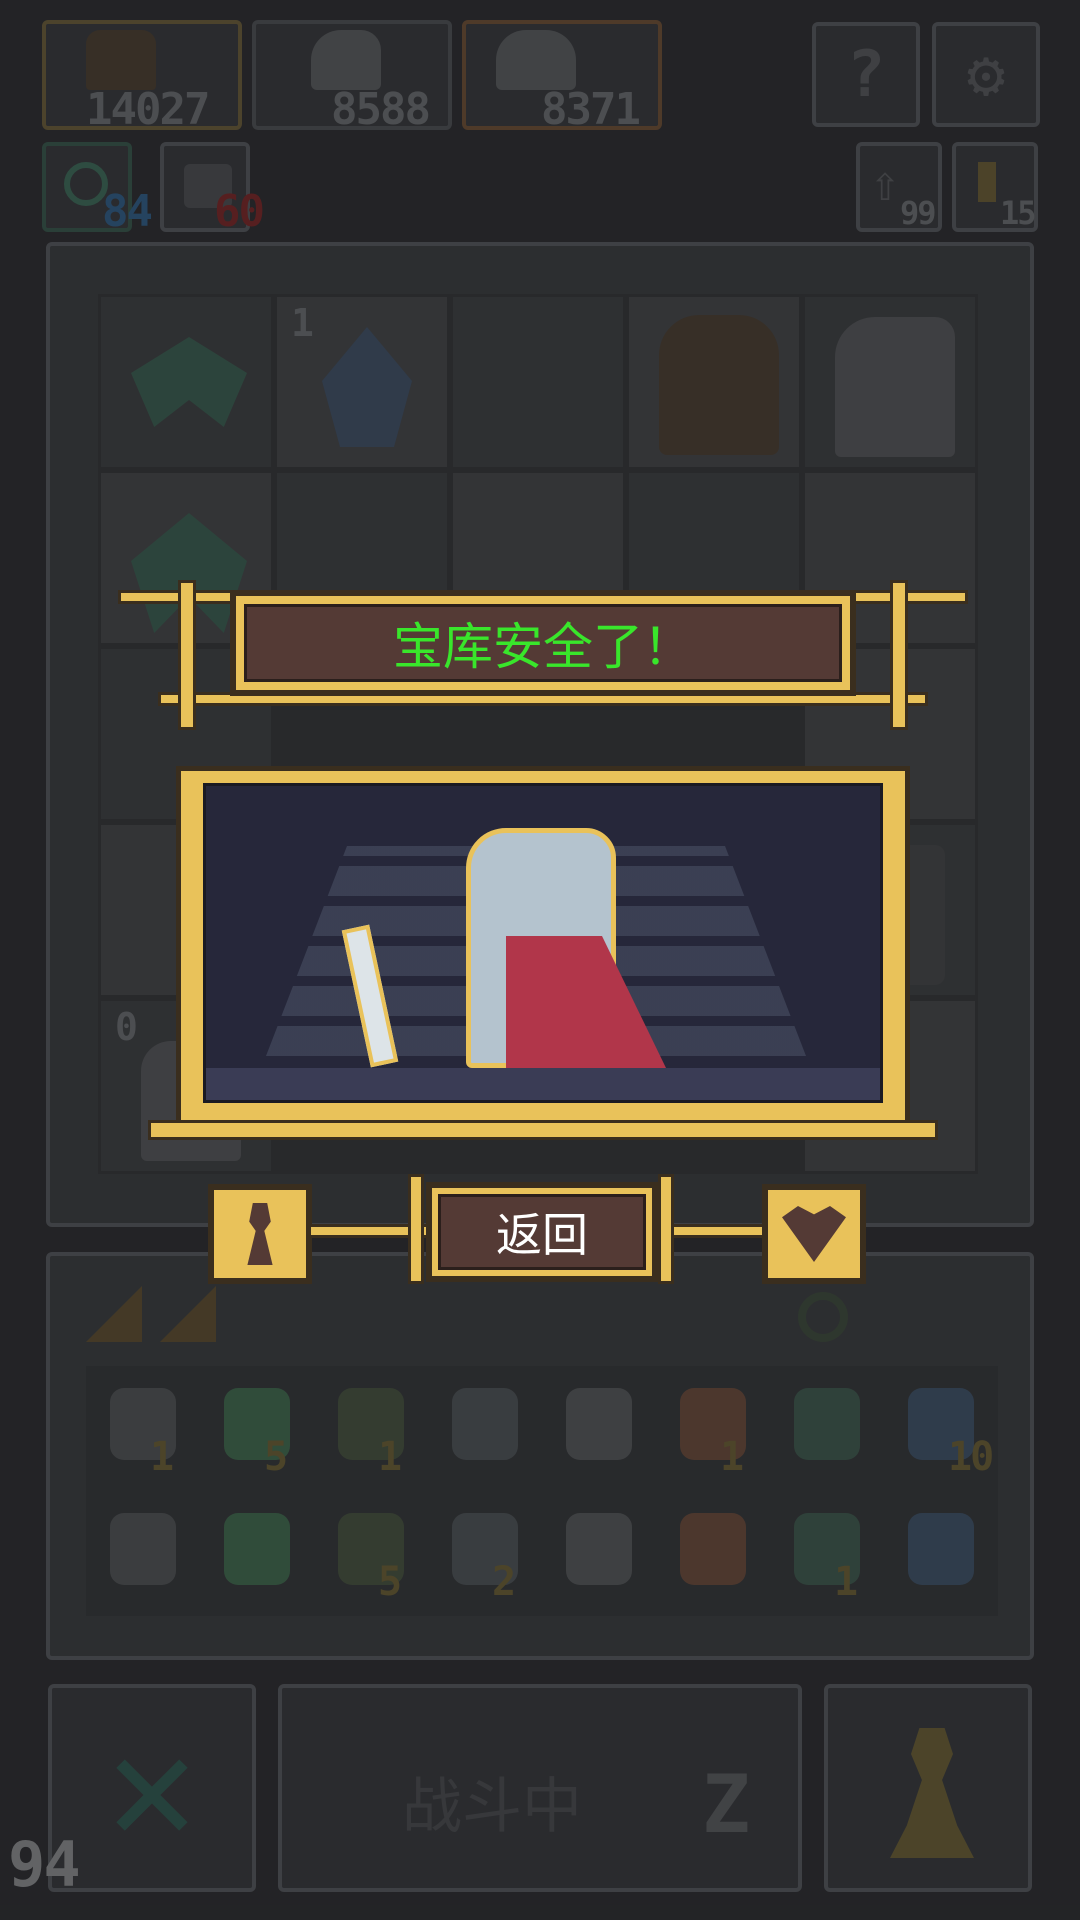 The width and height of the screenshot is (1080, 1920). I want to click on pawn-icon, so click(260, 1234).